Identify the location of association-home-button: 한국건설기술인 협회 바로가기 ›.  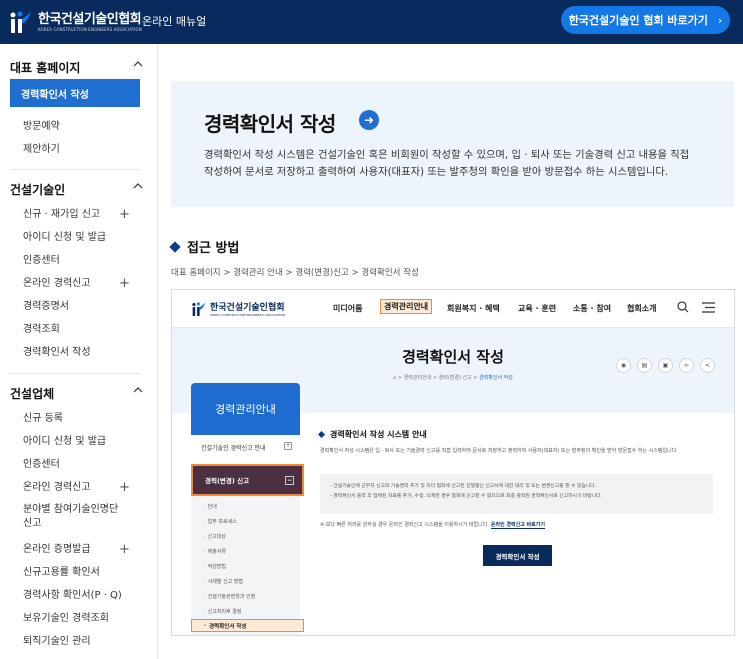
(645, 20).